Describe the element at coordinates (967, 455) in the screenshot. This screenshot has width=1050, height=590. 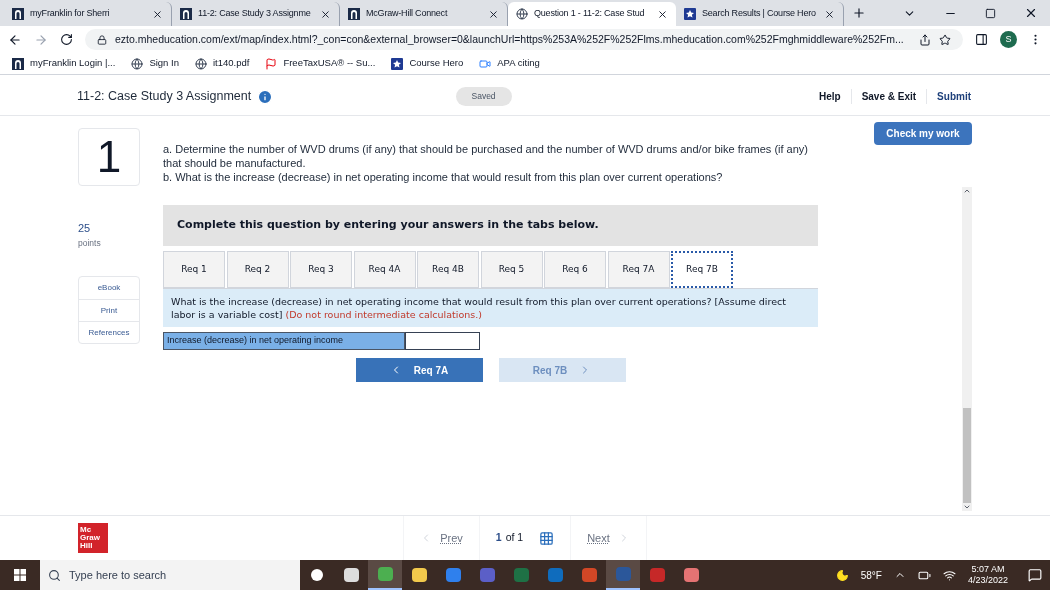
I see `scrollbar-thumb` at that location.